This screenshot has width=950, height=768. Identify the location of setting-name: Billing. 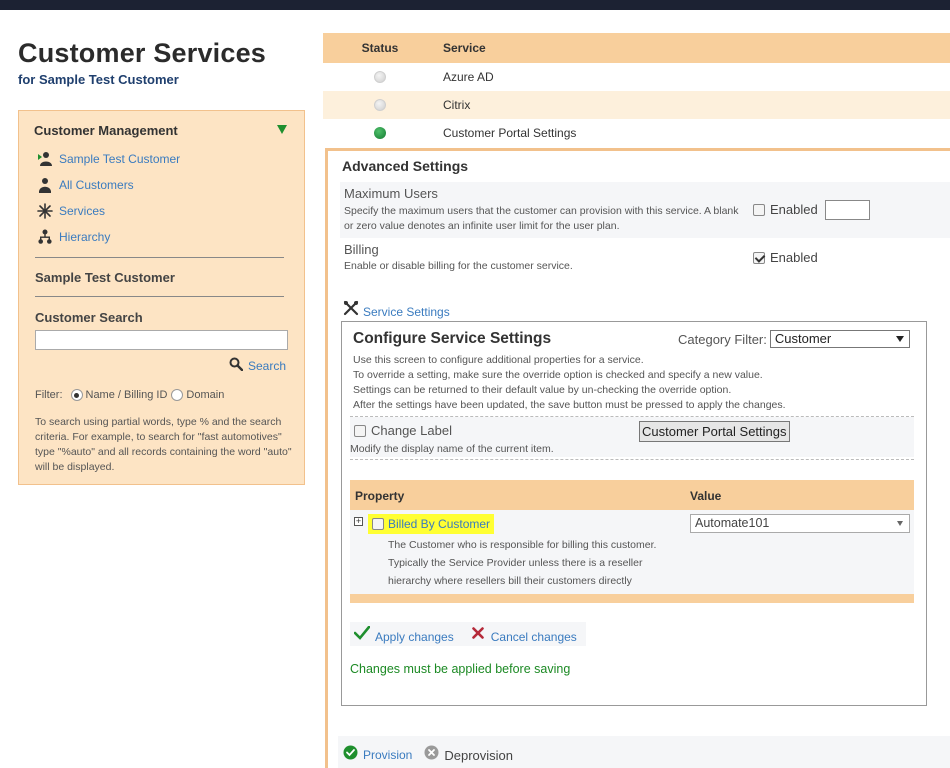
(361, 249).